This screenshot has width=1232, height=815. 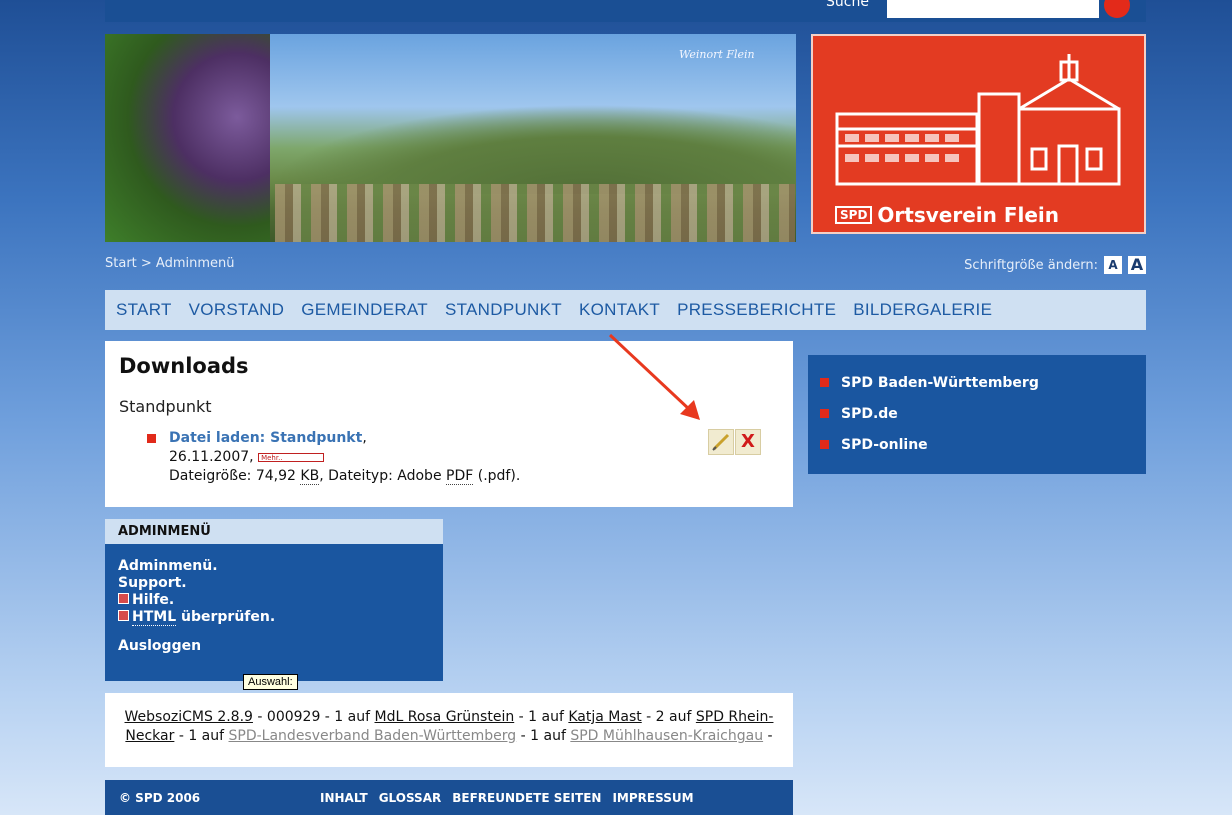 I want to click on footer-link-2: Katja Mast, so click(x=604, y=717).